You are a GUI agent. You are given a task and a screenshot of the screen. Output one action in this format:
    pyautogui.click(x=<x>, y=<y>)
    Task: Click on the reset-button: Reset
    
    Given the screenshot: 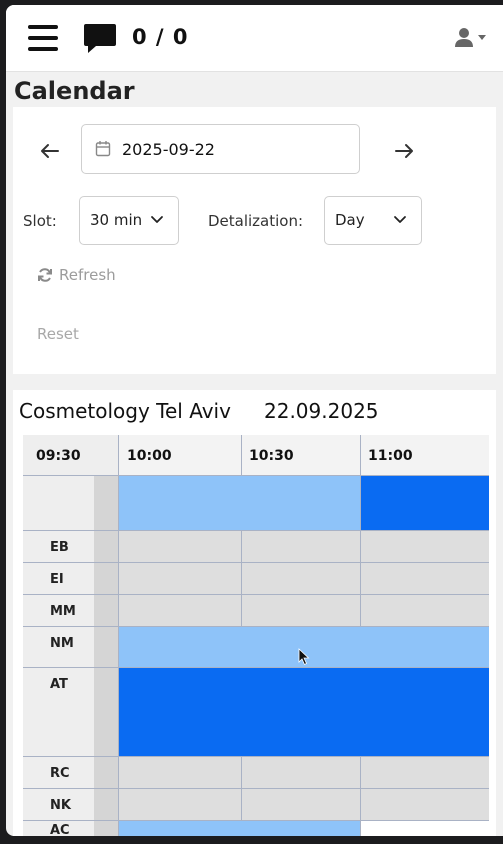 What is the action you would take?
    pyautogui.click(x=58, y=334)
    